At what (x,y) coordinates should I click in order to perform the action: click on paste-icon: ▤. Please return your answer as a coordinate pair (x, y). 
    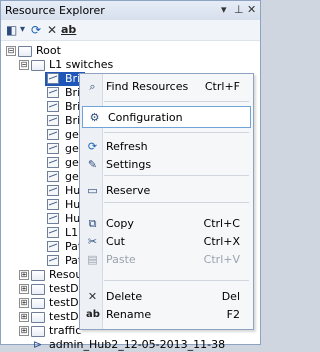
    Looking at the image, I should click on (92, 259).